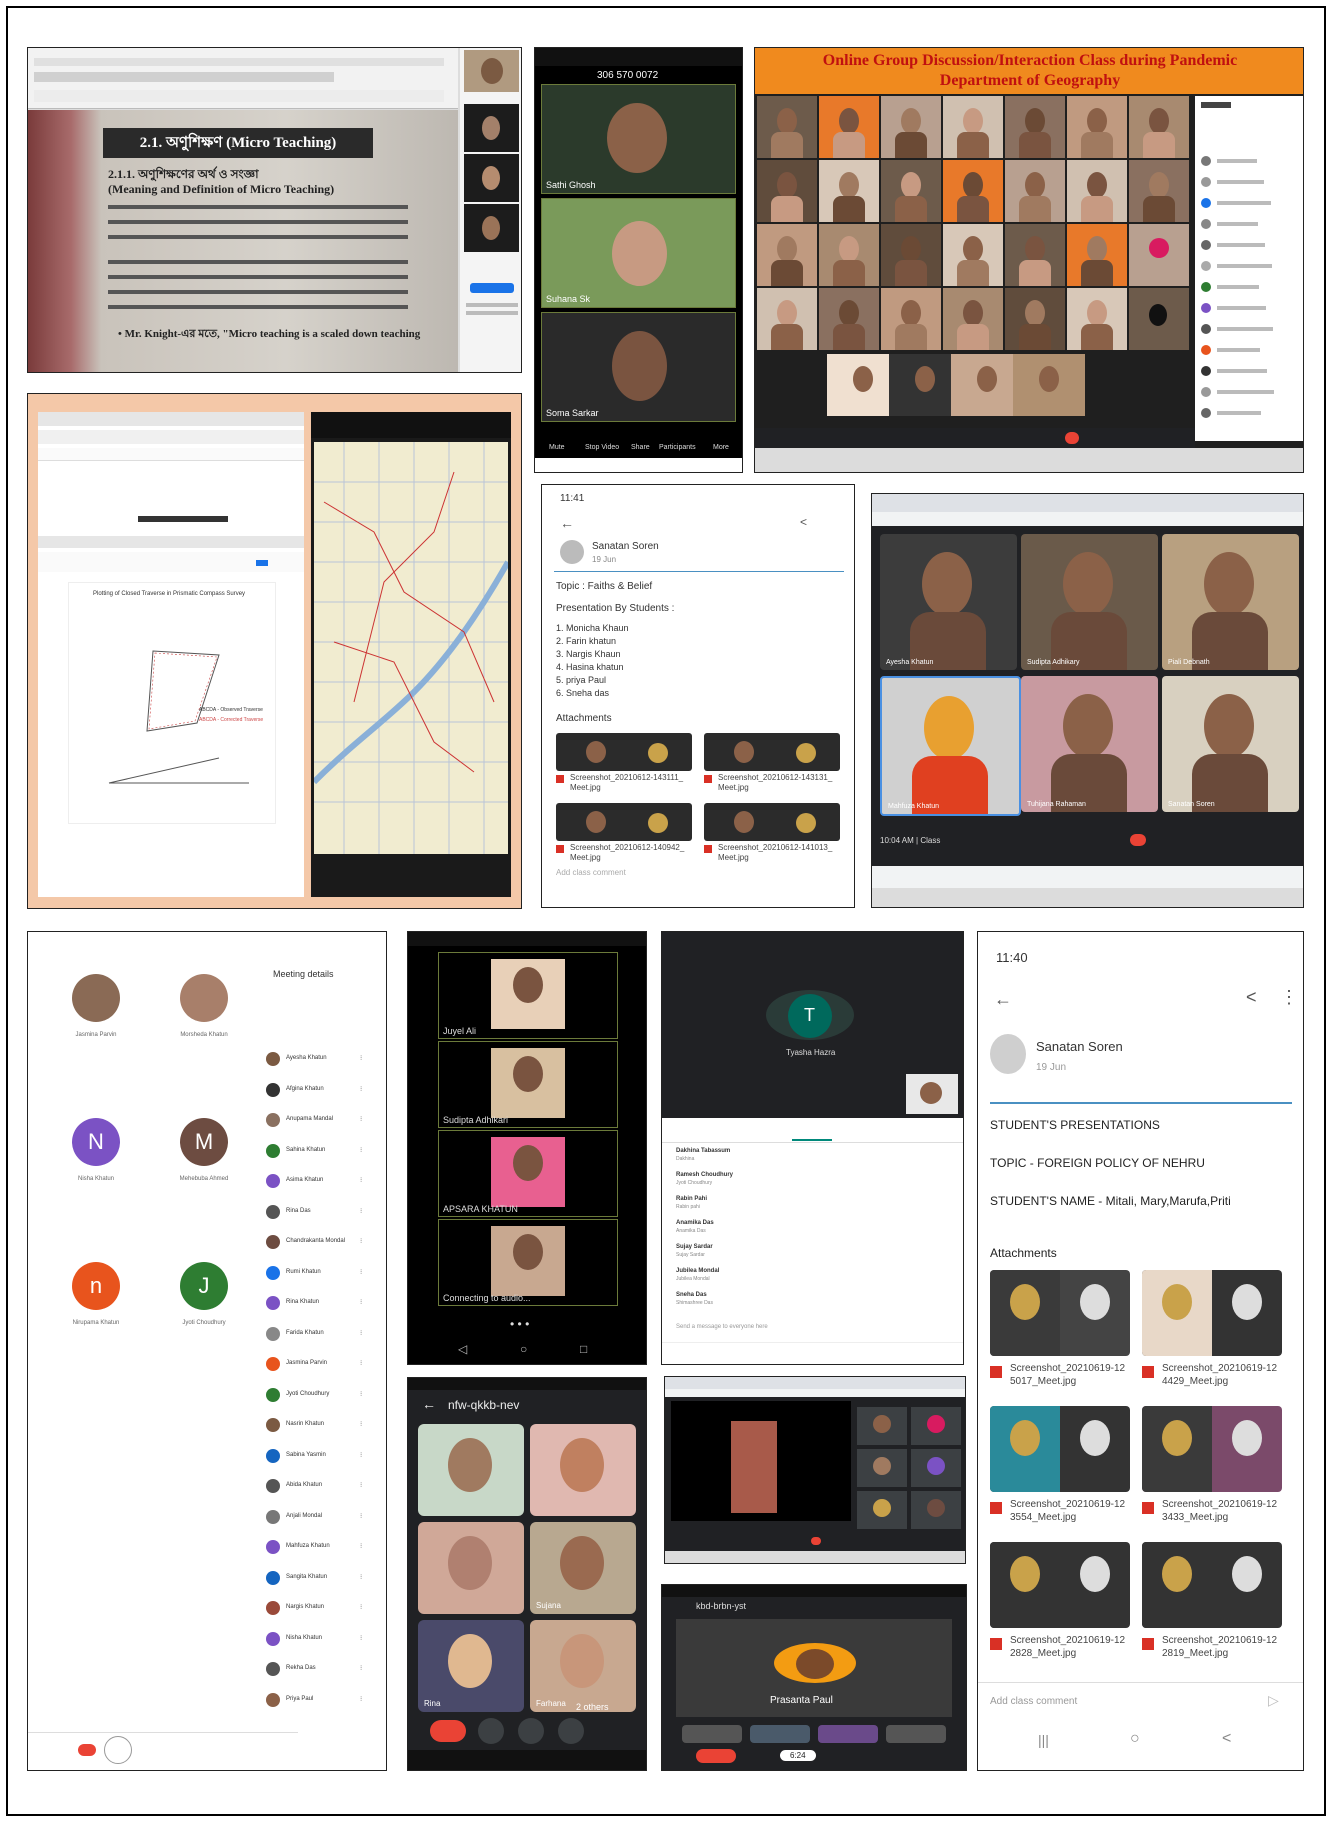 The image size is (1334, 1823). What do you see at coordinates (1053, 662) in the screenshot?
I see `participant-name: Sudipta Adhikary` at bounding box center [1053, 662].